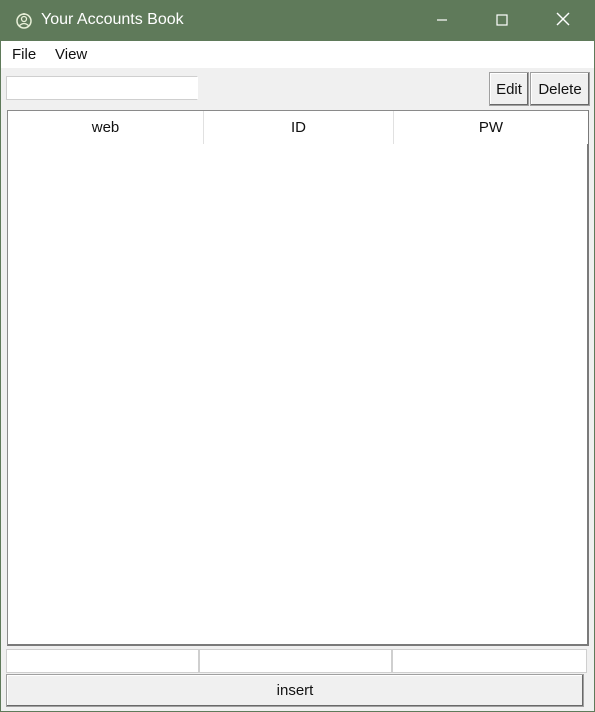 The height and width of the screenshot is (712, 595). I want to click on menu-bar: File View, so click(297, 54).